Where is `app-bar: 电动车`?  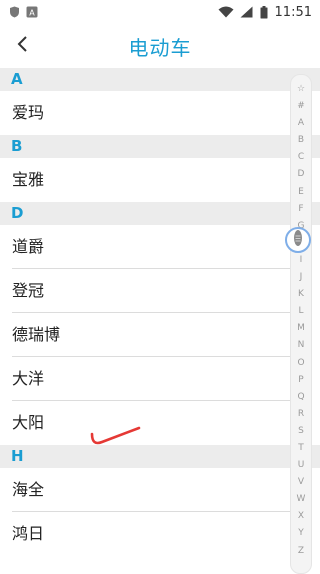 app-bar: 电动车 is located at coordinates (160, 46).